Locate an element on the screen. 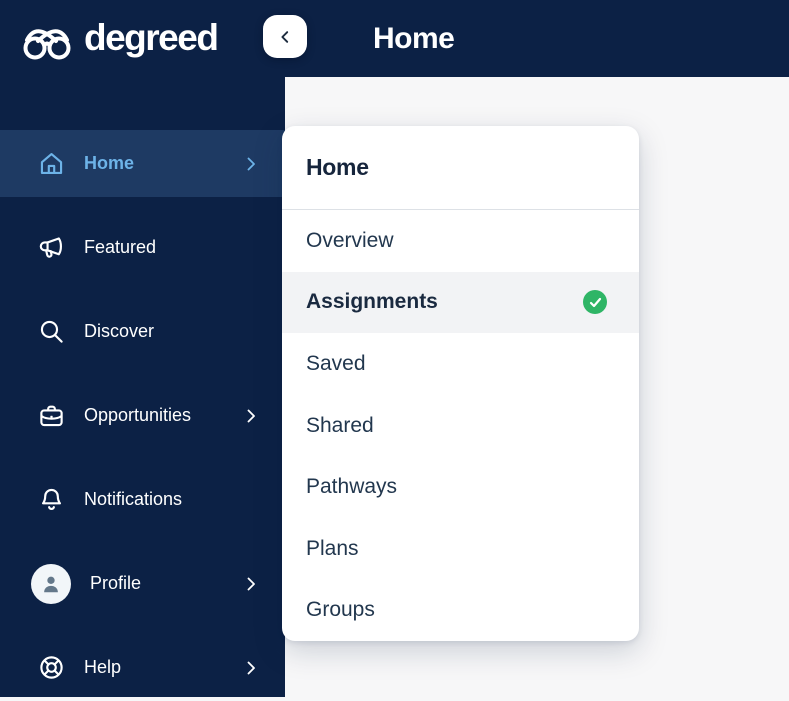  flyout-item-label: Shared is located at coordinates (340, 425).